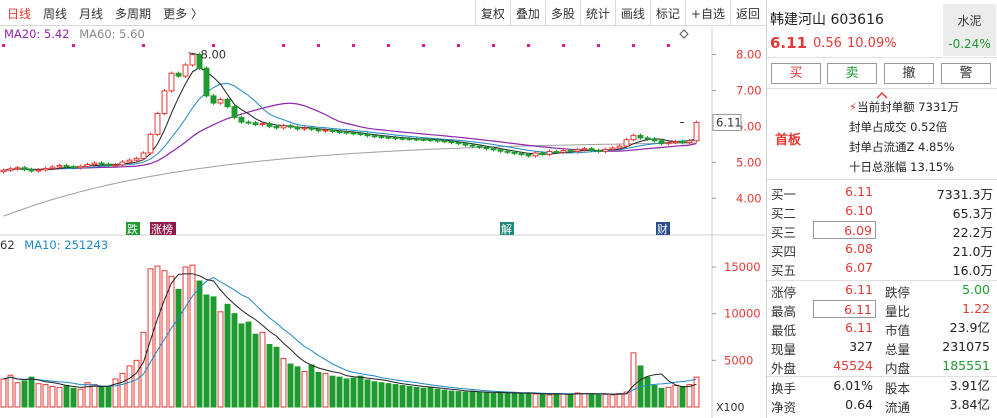  I want to click on tab-monthly: 月线, so click(91, 13).